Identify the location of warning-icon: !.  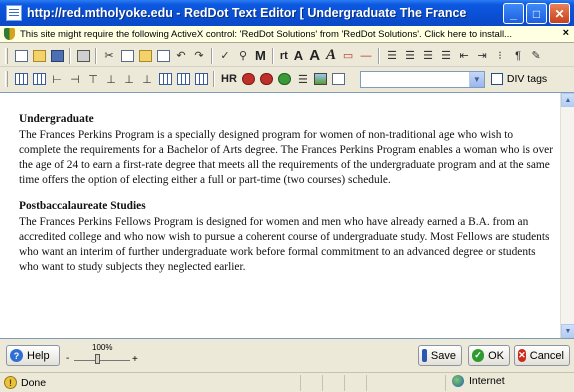
(10, 382).